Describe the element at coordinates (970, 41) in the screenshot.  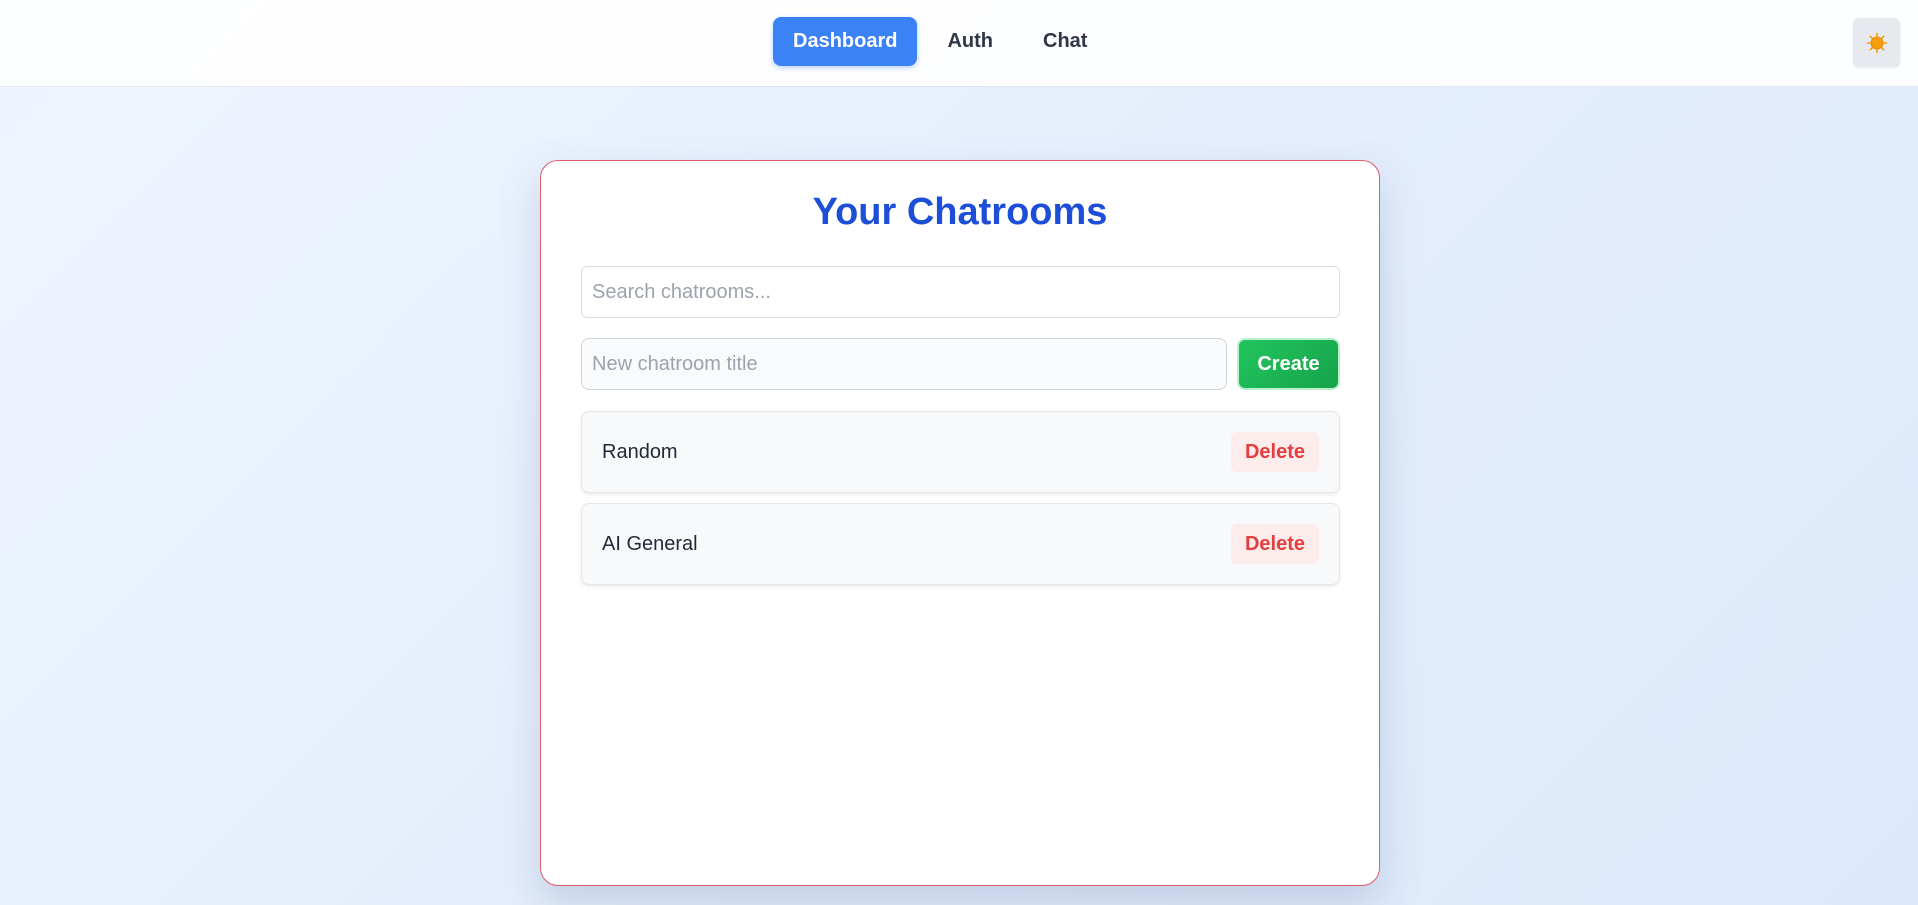
I see `nav-link-auth: Auth` at that location.